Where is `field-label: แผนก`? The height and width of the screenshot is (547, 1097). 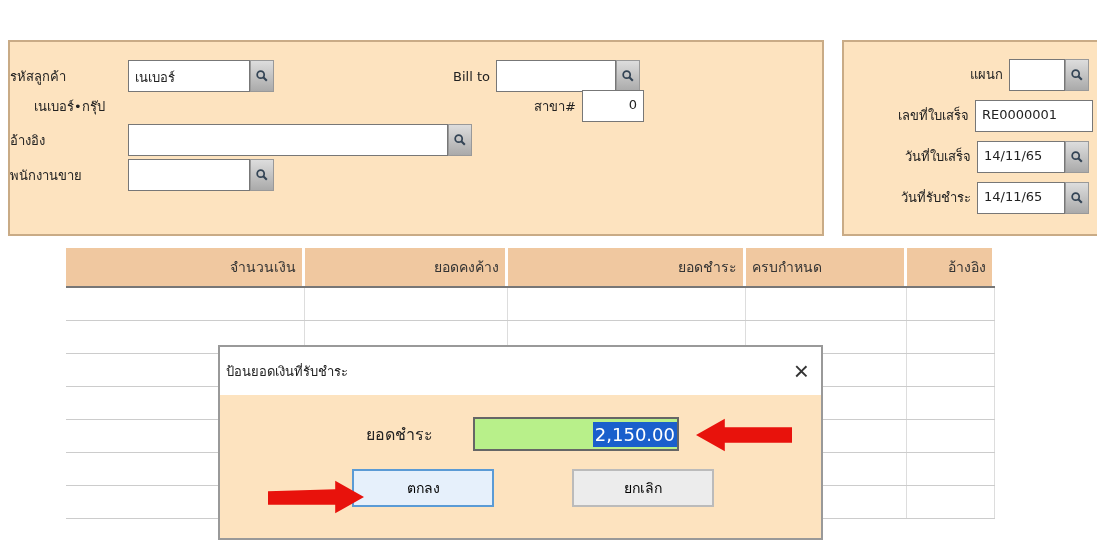
field-label: แผนก is located at coordinates (986, 75).